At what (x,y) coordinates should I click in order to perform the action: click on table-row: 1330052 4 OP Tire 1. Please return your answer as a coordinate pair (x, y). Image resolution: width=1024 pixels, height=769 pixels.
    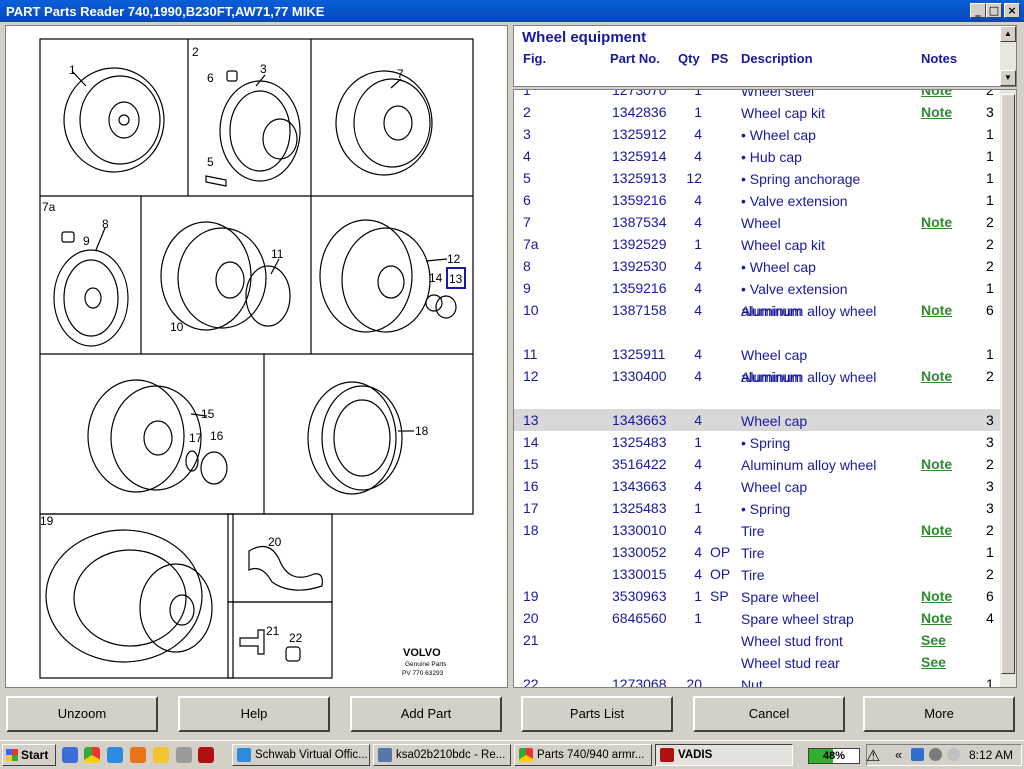
    Looking at the image, I should click on (757, 552).